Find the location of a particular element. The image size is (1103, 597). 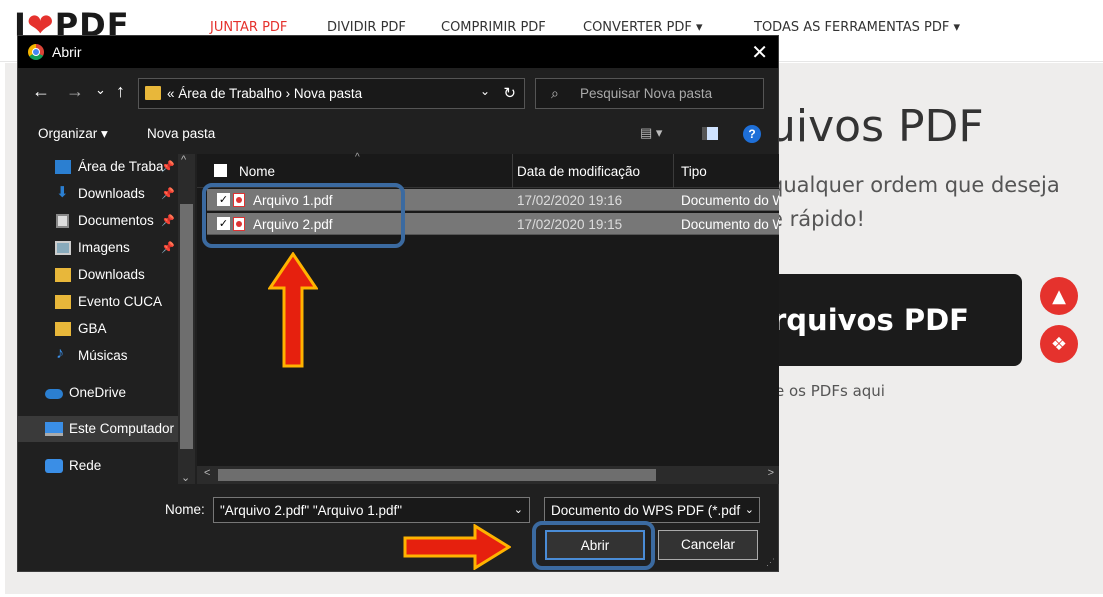

sidebar-item-documents: Documentos 📌 is located at coordinates (98, 221).